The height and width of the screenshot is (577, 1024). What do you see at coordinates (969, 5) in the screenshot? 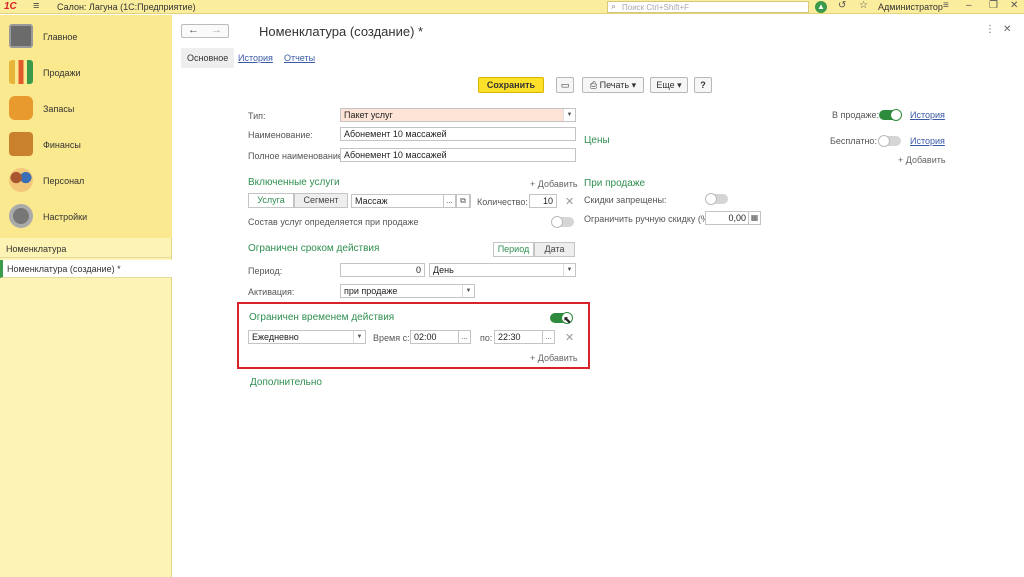
I see `minimize-icon: –` at bounding box center [969, 5].